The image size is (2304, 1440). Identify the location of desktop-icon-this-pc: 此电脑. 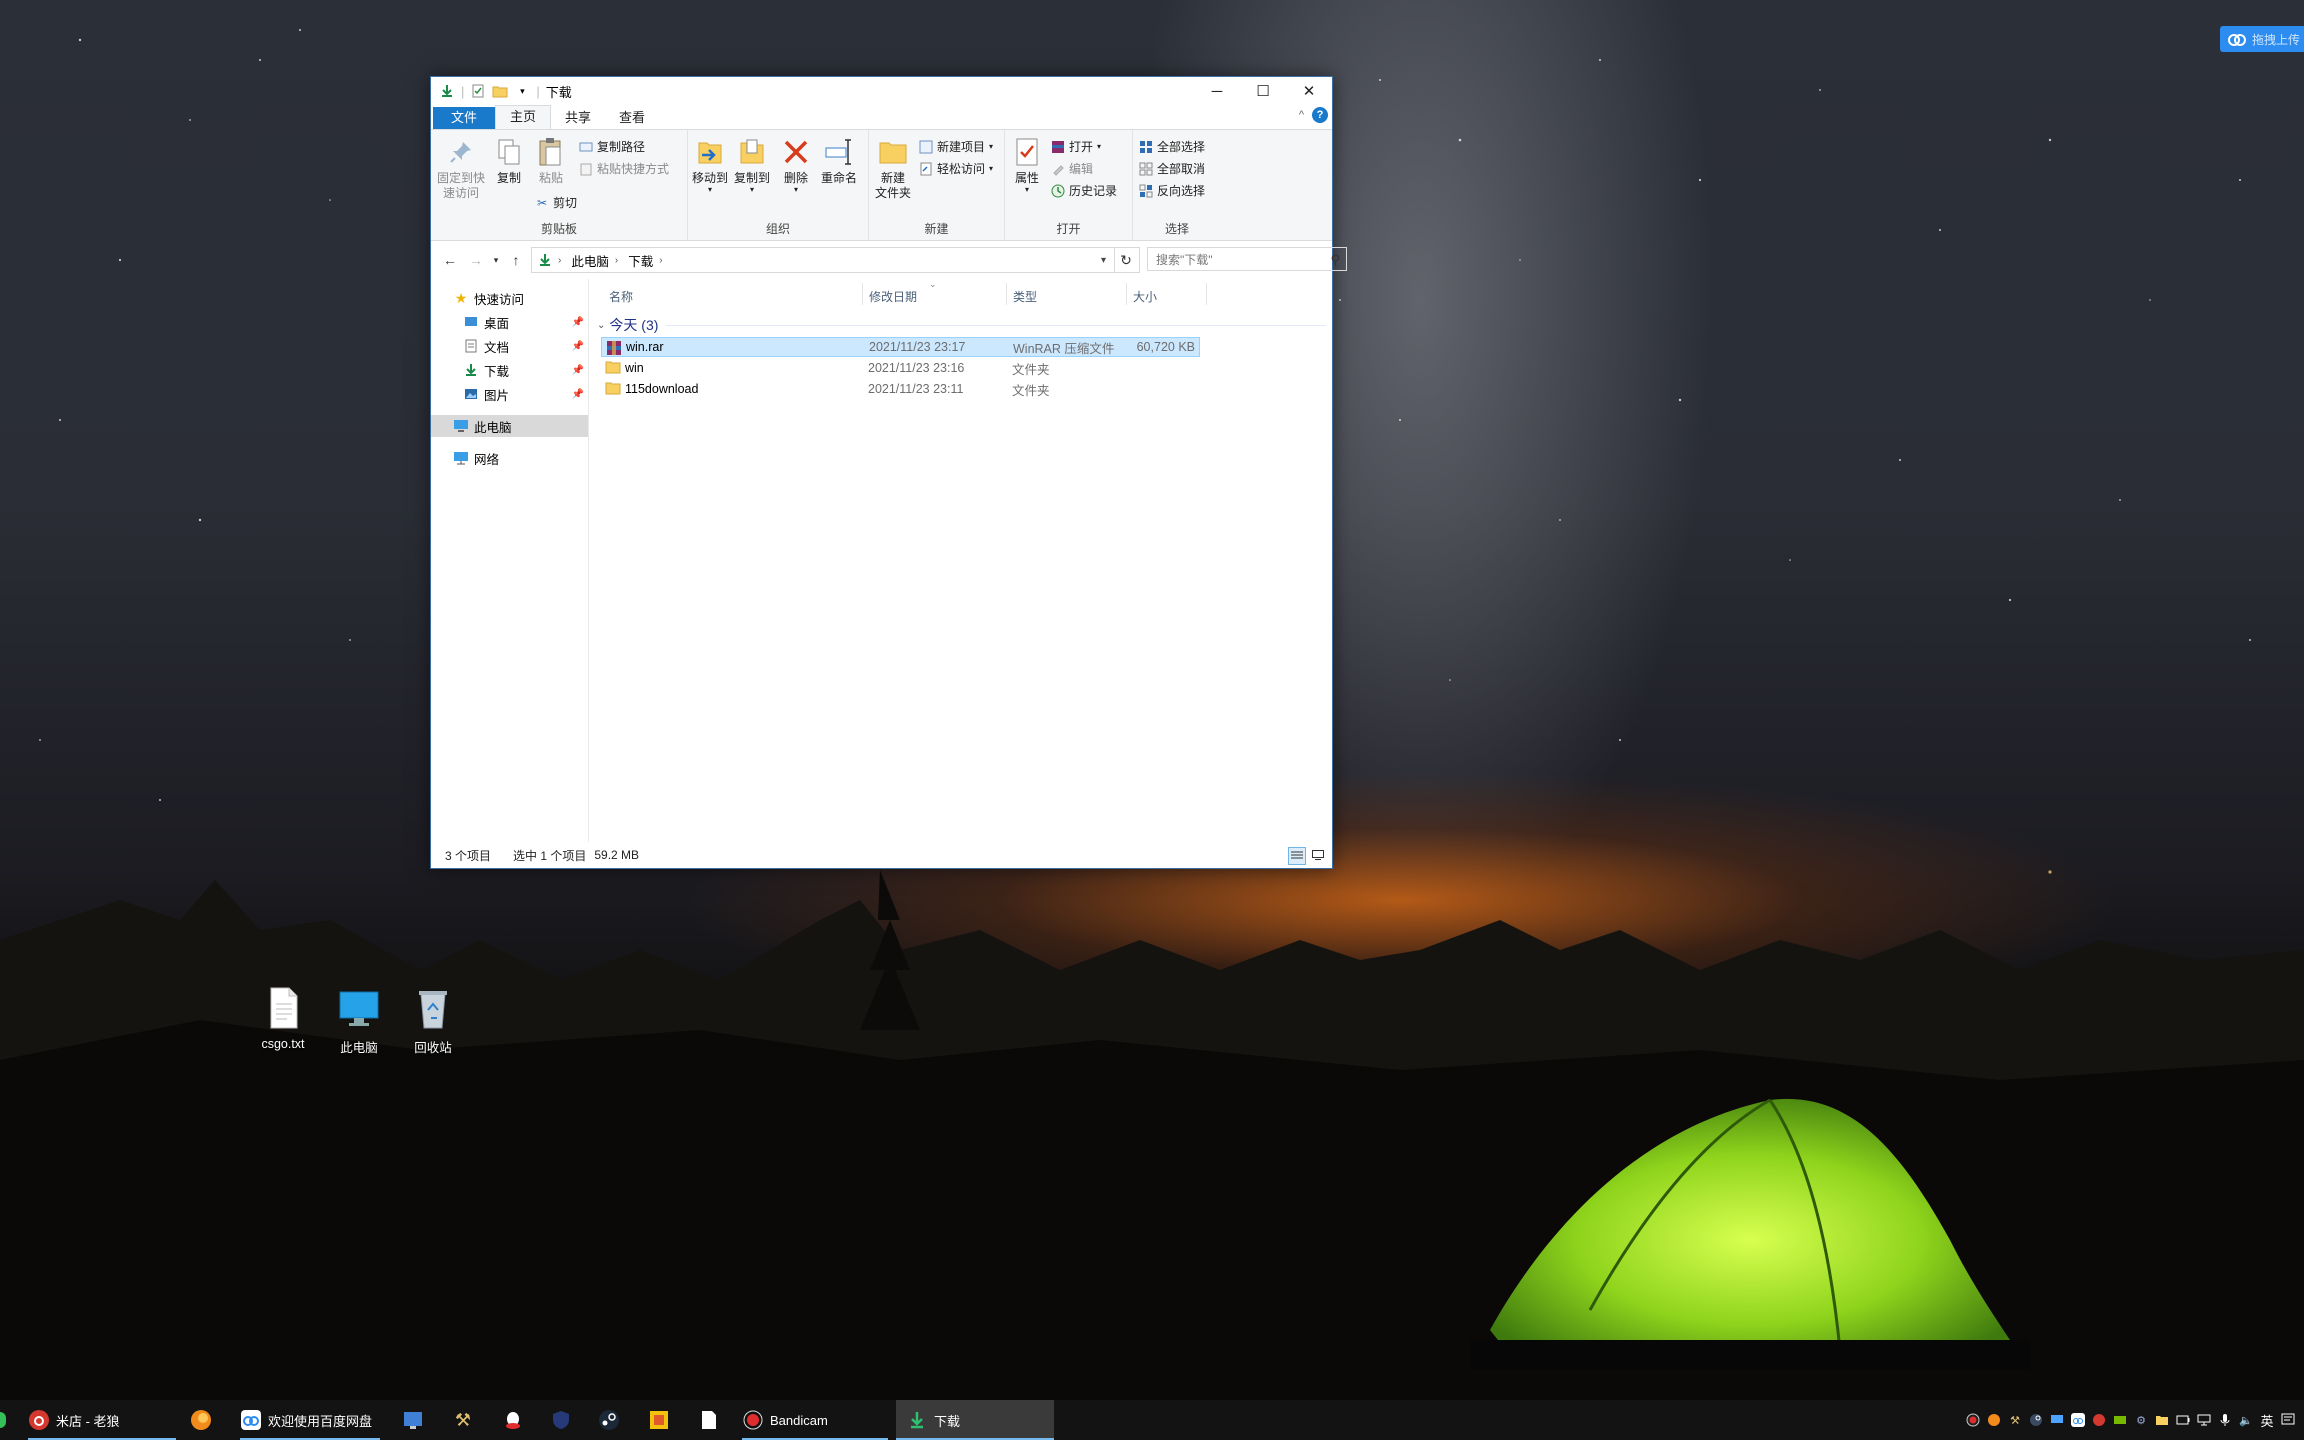
(359, 1021).